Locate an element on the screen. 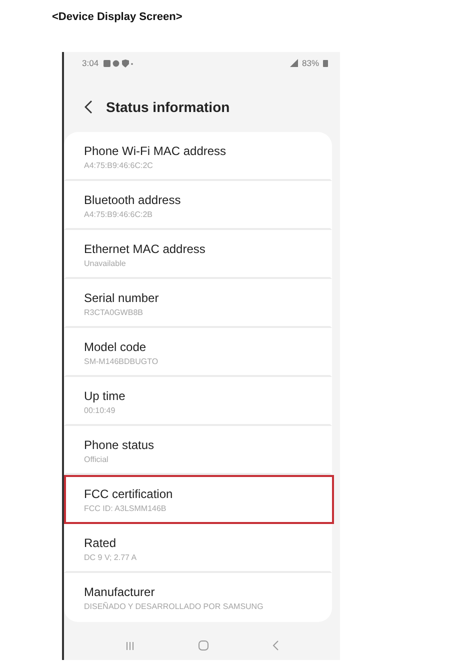  item-label: Rated is located at coordinates (101, 543).